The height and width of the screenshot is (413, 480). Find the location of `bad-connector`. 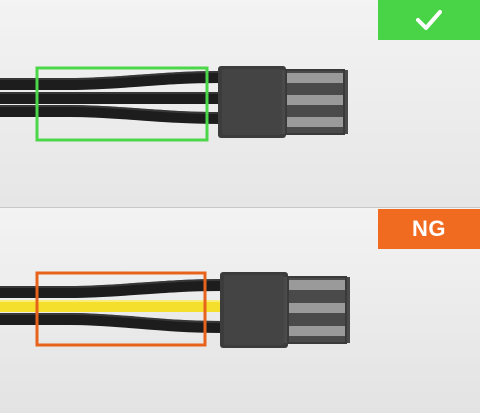

bad-connector is located at coordinates (285, 310).